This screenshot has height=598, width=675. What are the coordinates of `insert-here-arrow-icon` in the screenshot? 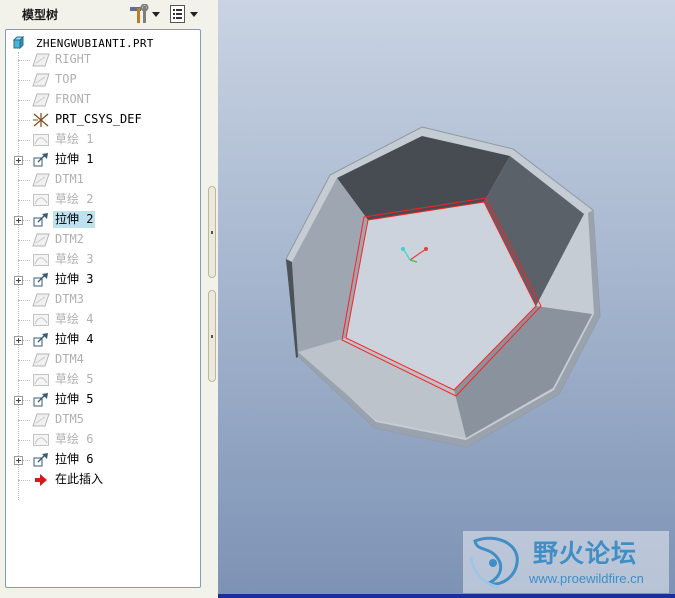 It's located at (41, 480).